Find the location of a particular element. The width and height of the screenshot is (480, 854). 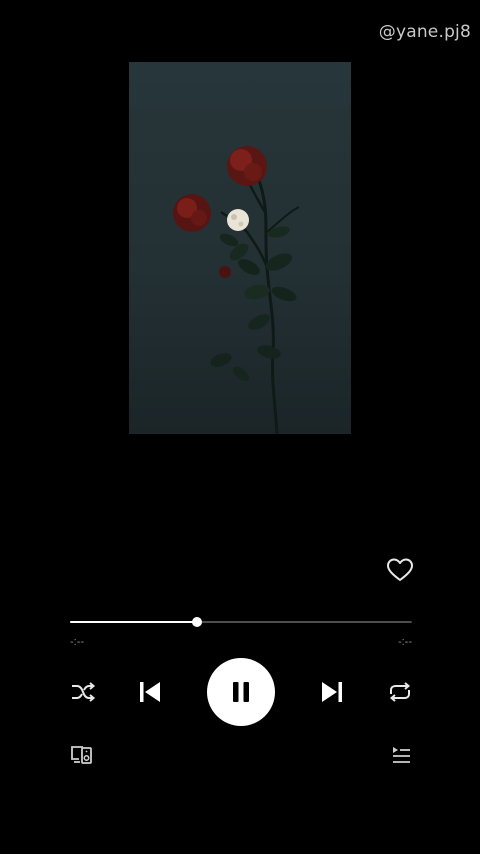

skip-previous-icon is located at coordinates (150, 692).